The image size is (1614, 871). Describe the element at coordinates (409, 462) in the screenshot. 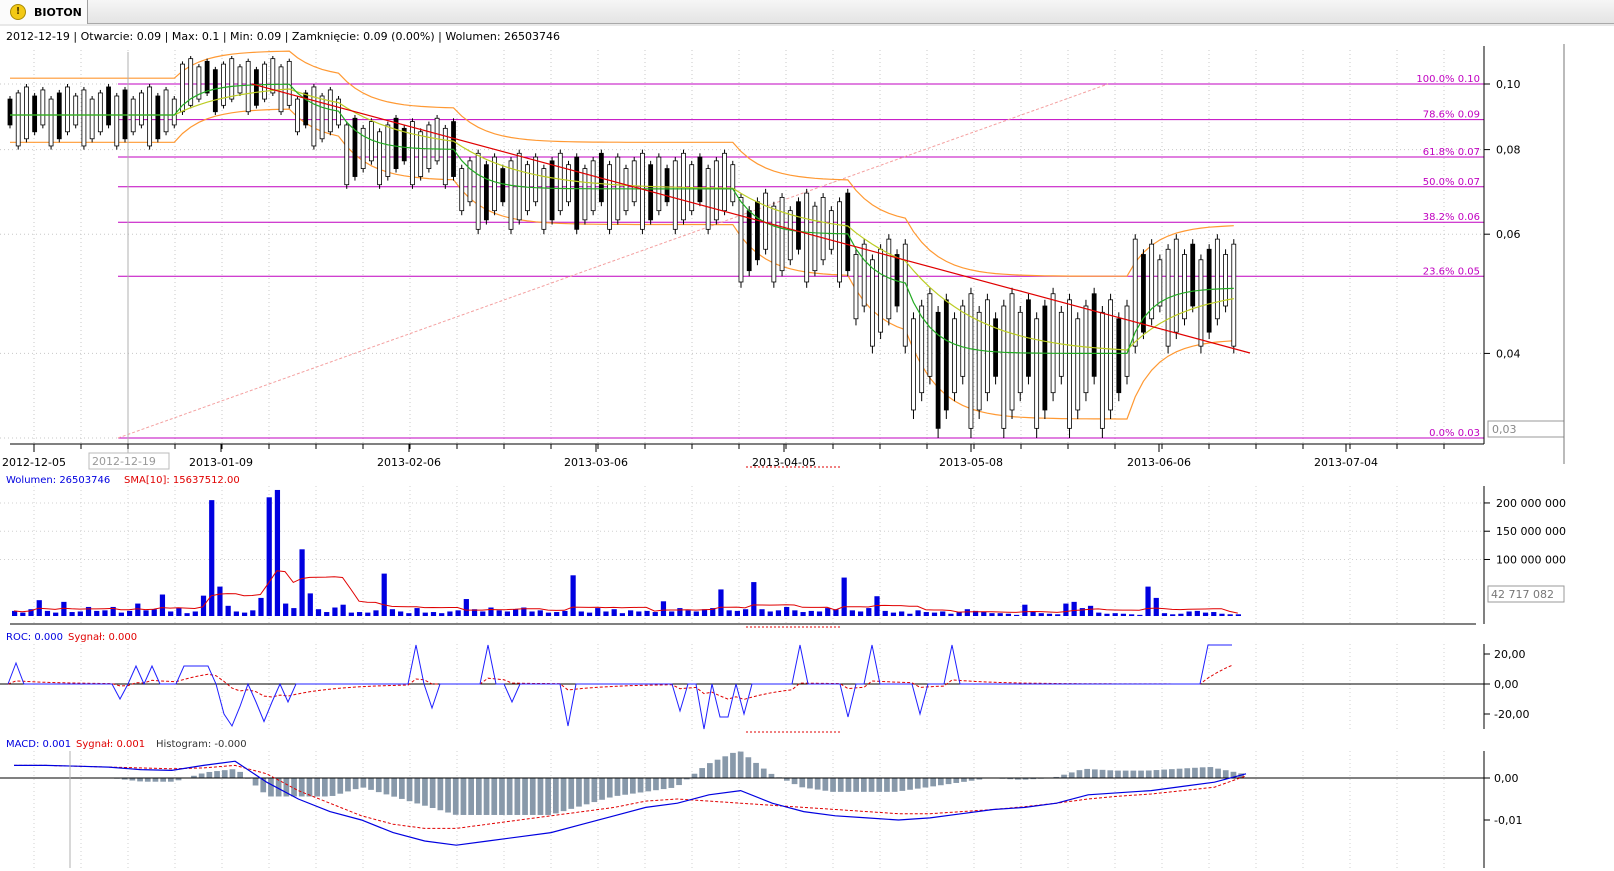

I see `x-tick-label: 2013-02-06` at that location.